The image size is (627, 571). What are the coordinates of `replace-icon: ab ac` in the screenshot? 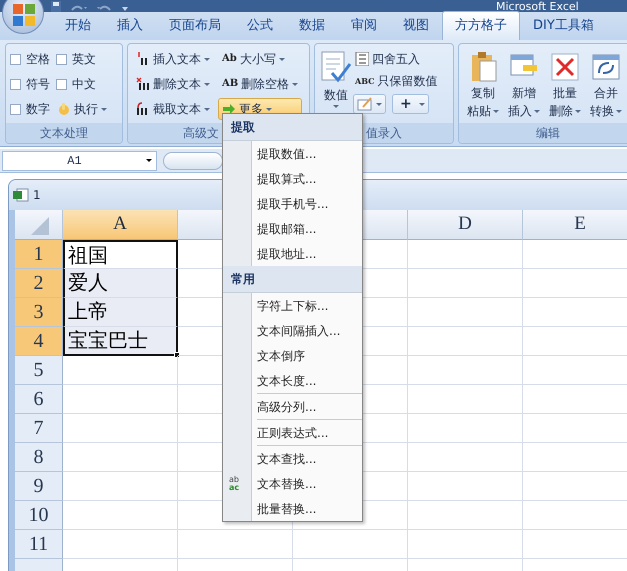 It's located at (236, 484).